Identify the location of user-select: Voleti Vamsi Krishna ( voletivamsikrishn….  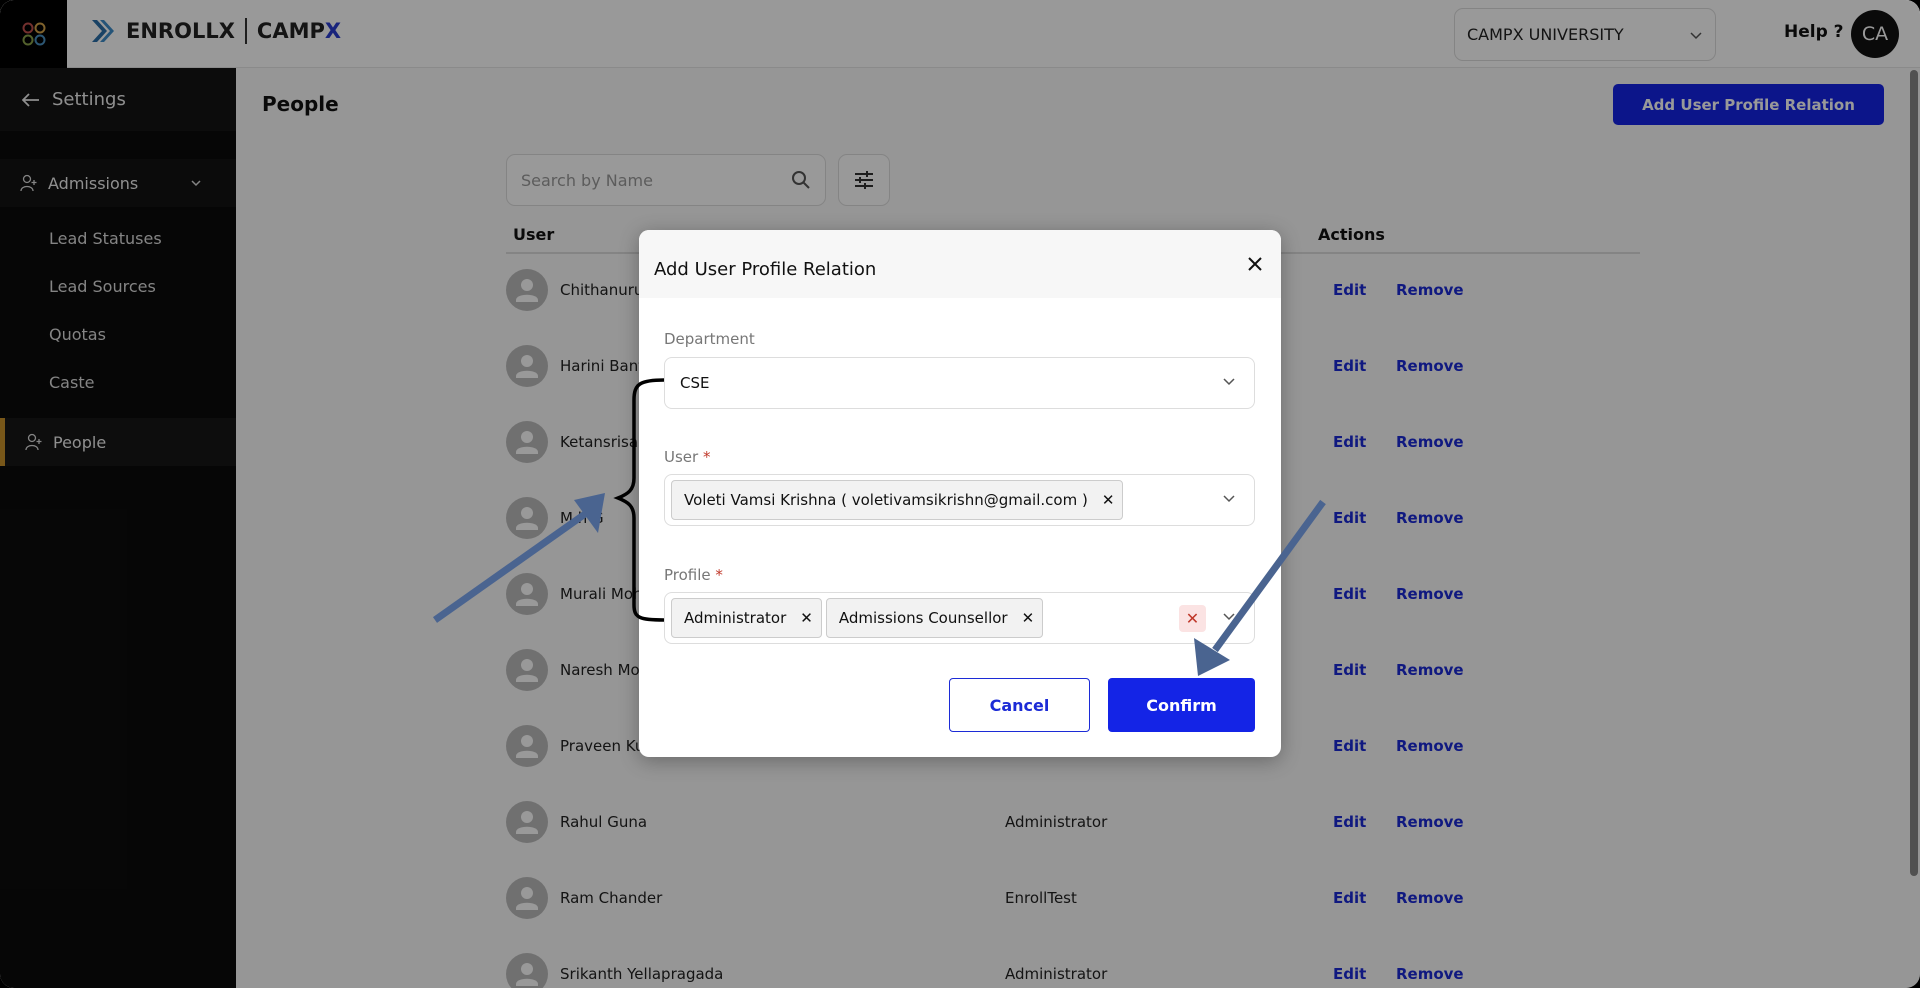
(959, 500).